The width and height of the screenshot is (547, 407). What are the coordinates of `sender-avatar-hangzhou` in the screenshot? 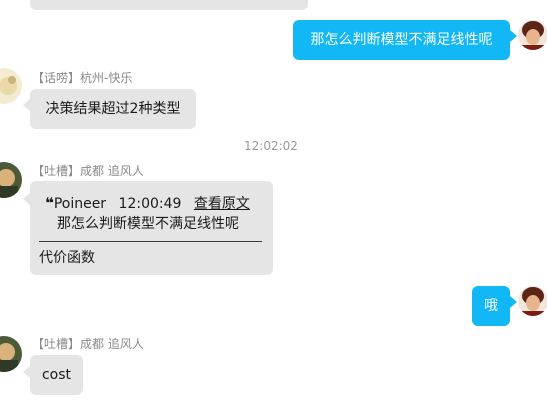 It's located at (11, 86).